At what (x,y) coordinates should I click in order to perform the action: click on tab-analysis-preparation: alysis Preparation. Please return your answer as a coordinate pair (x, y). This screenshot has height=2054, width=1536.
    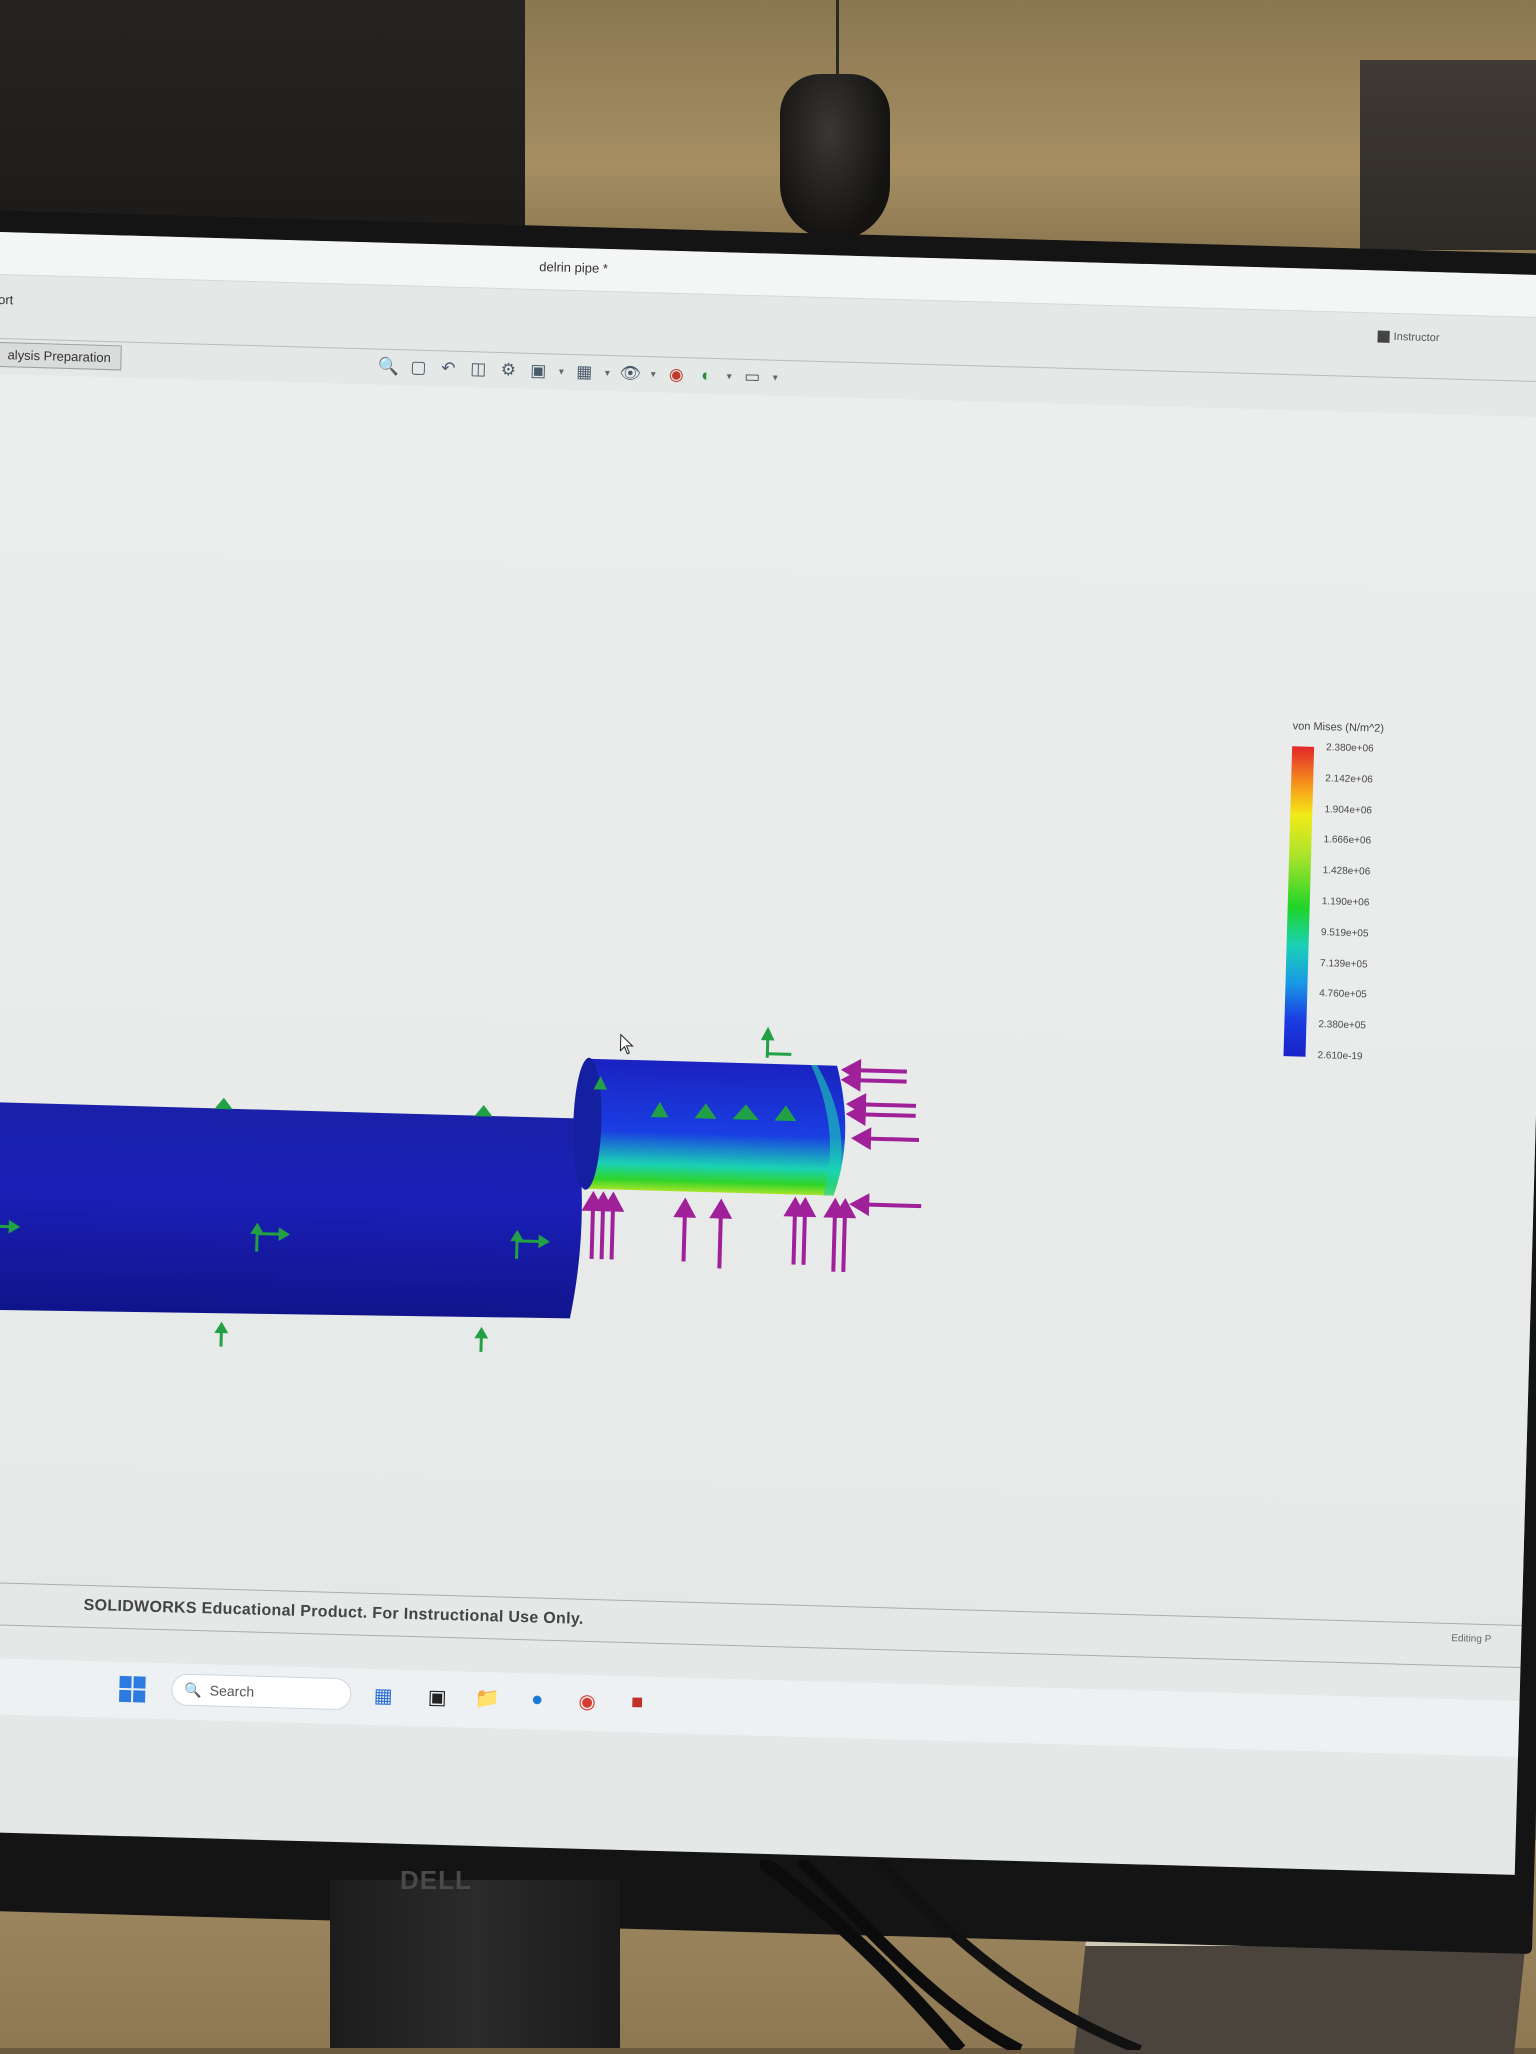
    Looking at the image, I should click on (61, 356).